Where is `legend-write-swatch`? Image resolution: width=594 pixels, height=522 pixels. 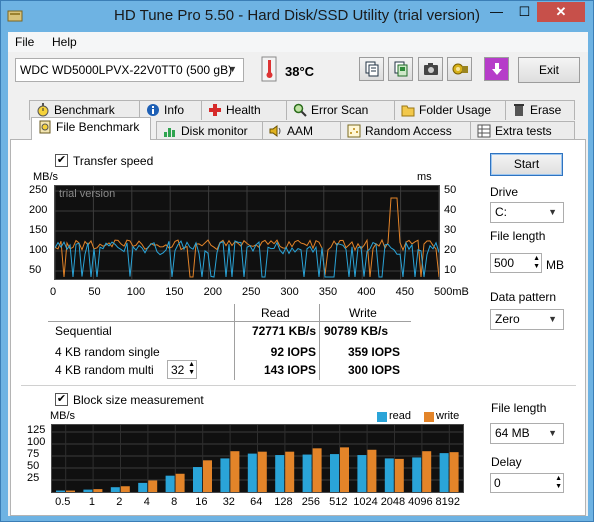 legend-write-swatch is located at coordinates (429, 417).